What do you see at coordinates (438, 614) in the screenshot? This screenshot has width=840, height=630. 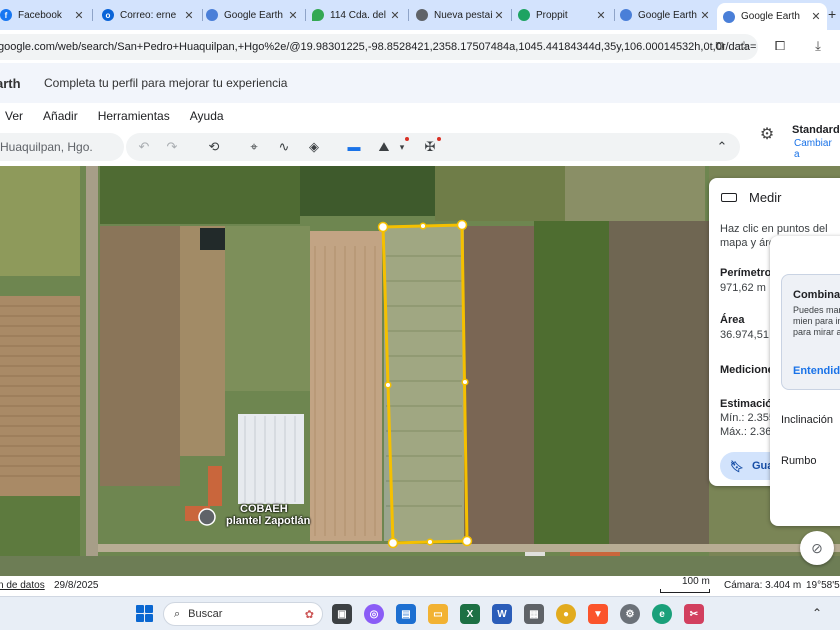 I see `file-explorer-icon: ▭` at bounding box center [438, 614].